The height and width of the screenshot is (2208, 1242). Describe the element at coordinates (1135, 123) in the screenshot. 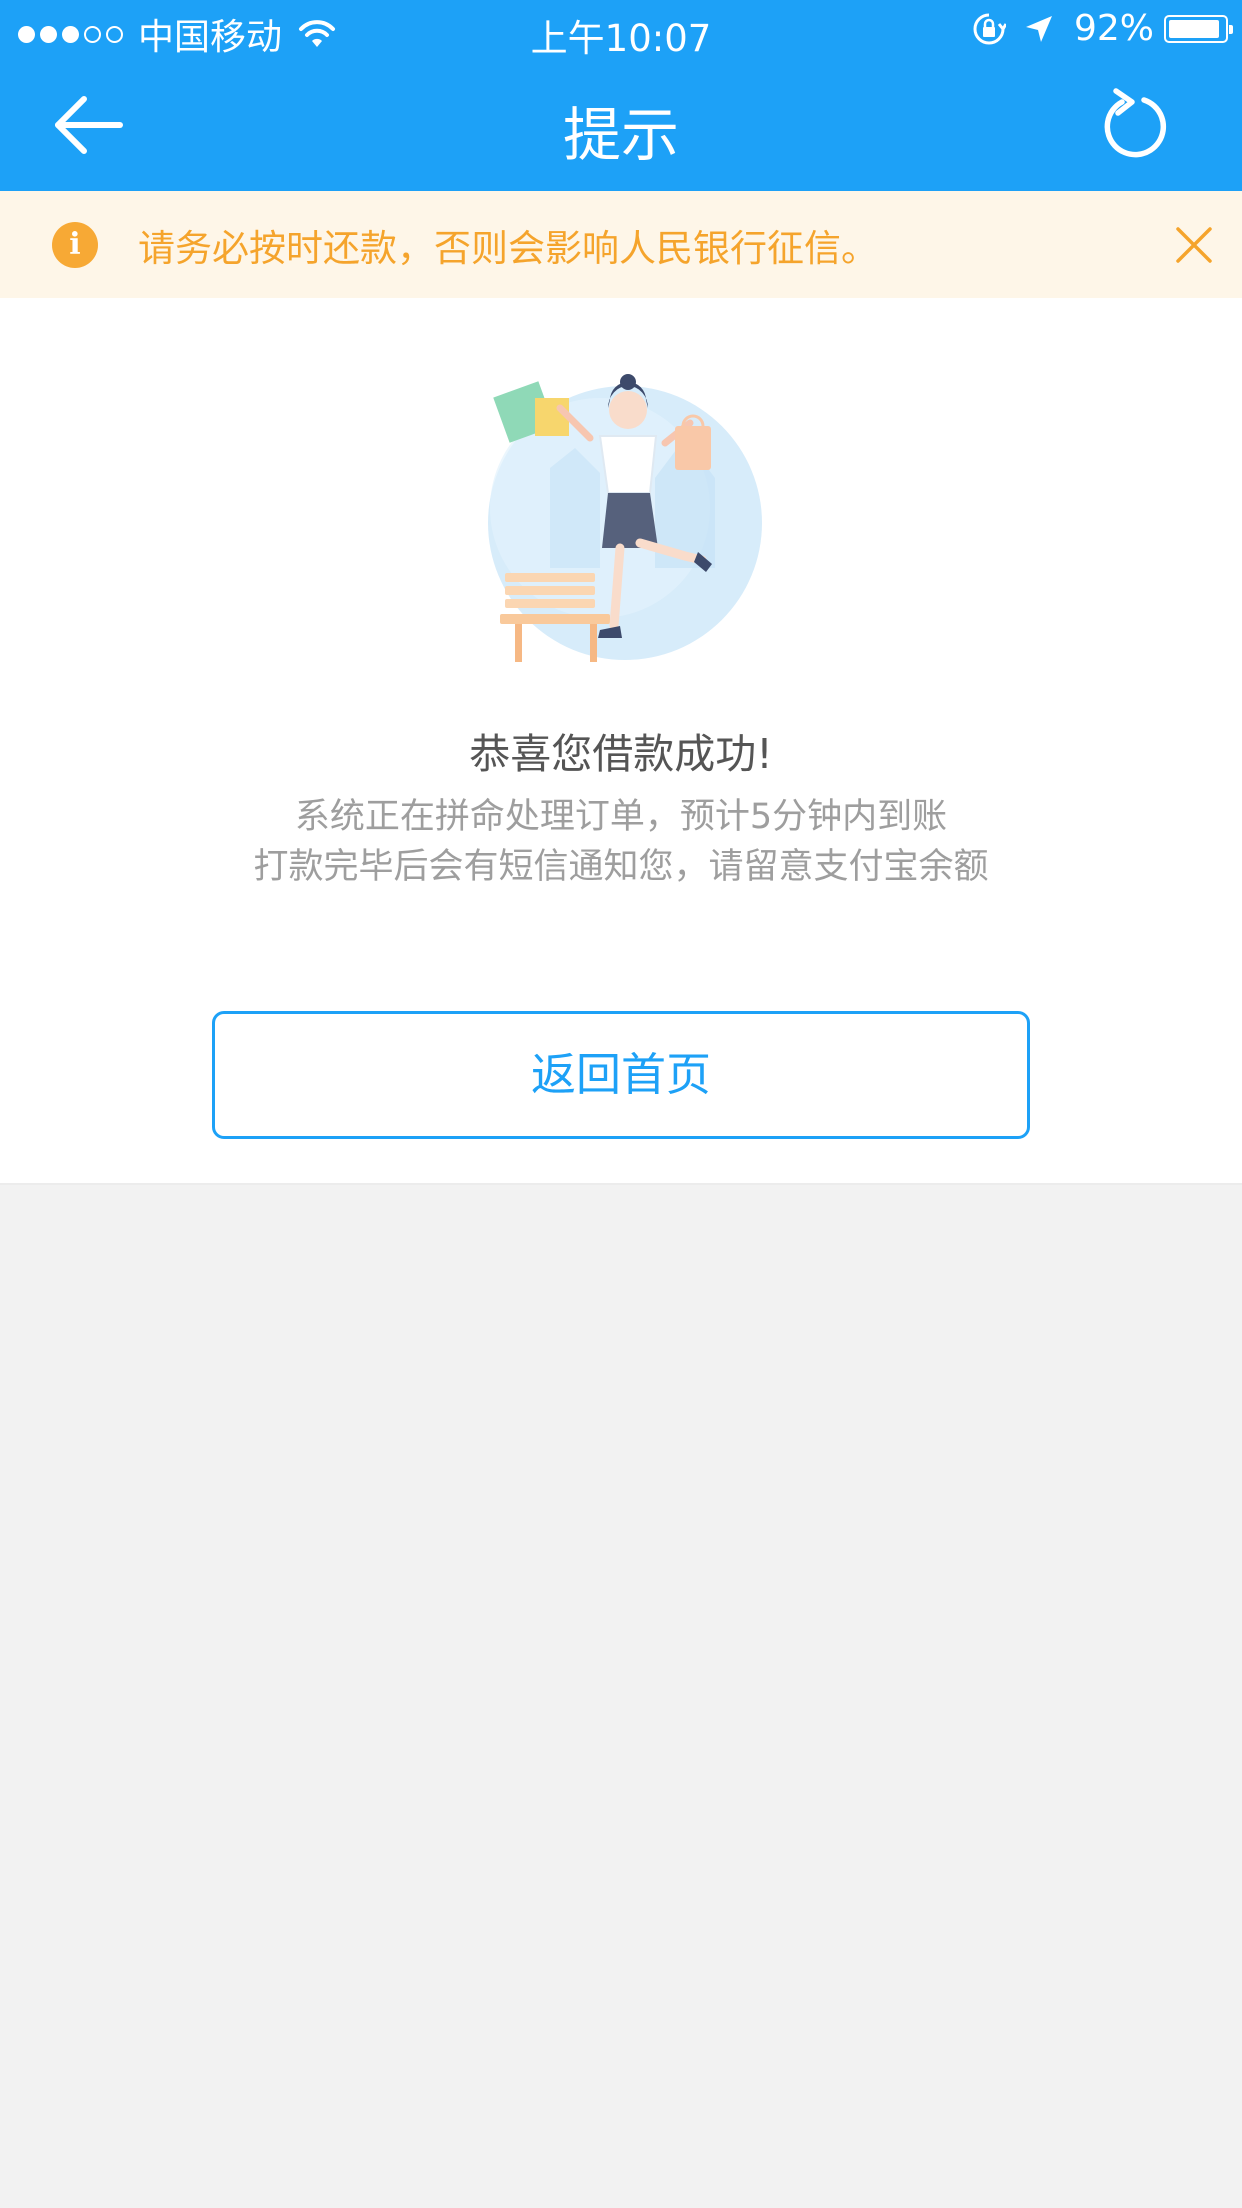

I see `refresh-icon` at that location.